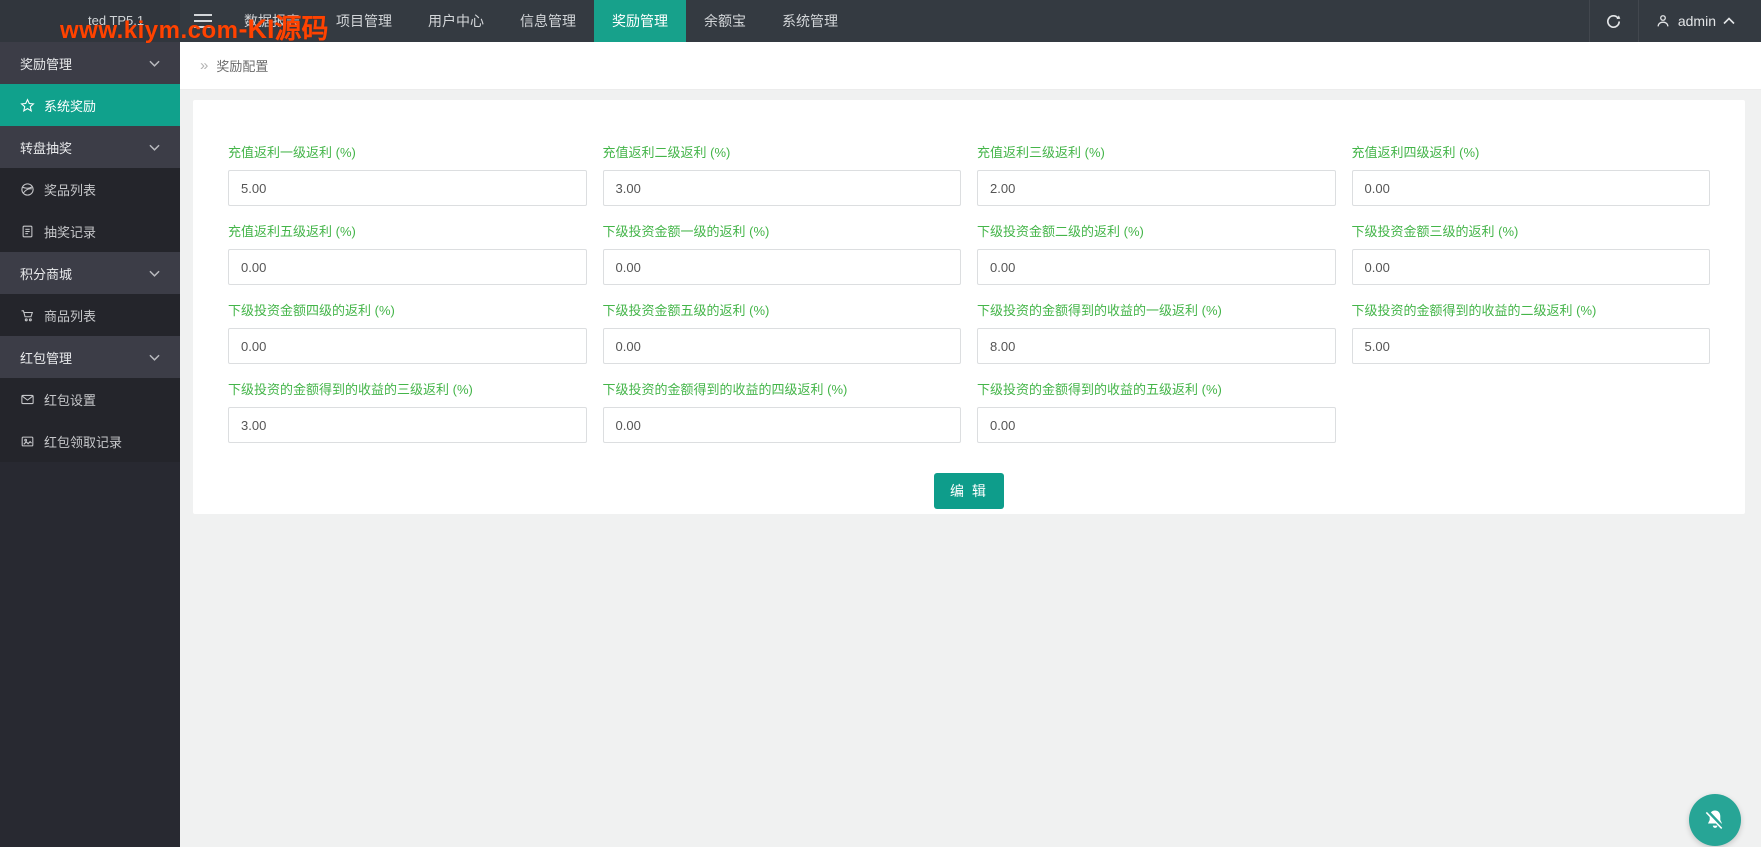 The width and height of the screenshot is (1761, 847). Describe the element at coordinates (27, 104) in the screenshot. I see `star-icon` at that location.